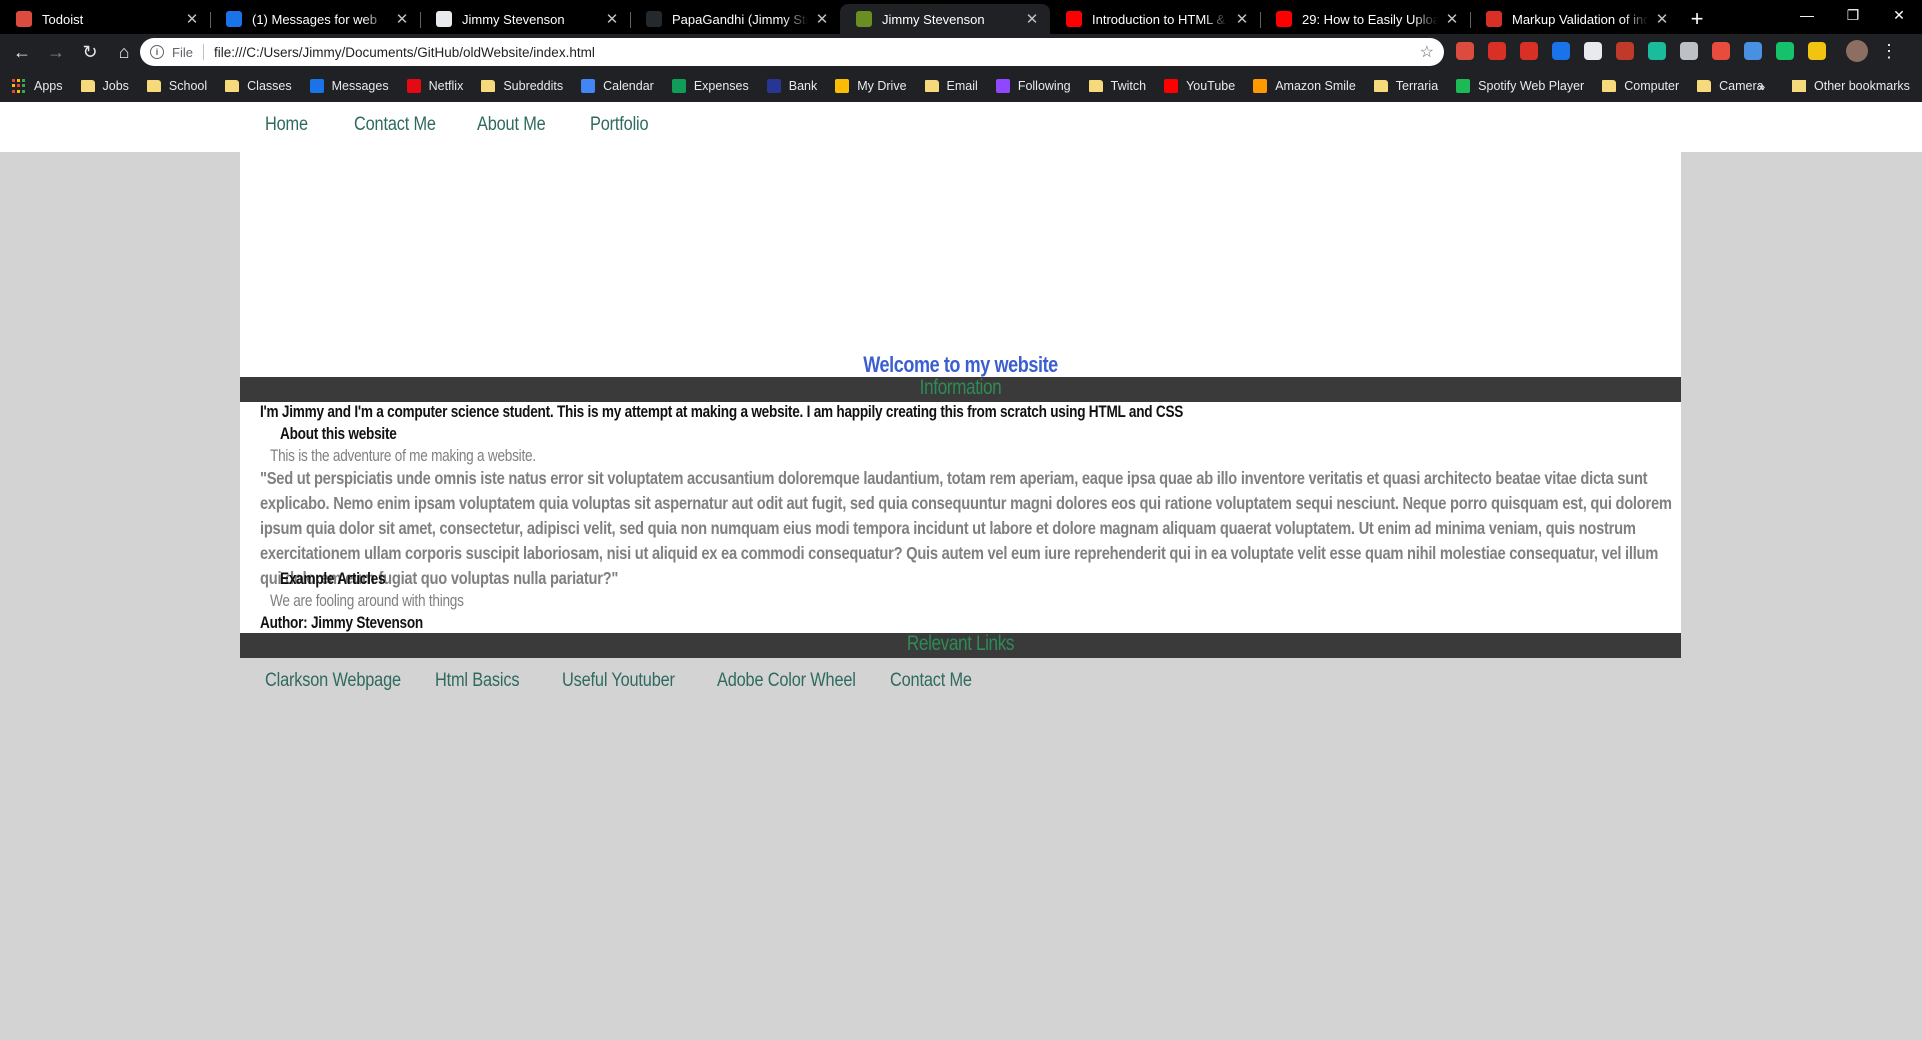 The image size is (1922, 1040). What do you see at coordinates (1862, 86) in the screenshot?
I see `other-bookmarks-label: Other bookmarks` at bounding box center [1862, 86].